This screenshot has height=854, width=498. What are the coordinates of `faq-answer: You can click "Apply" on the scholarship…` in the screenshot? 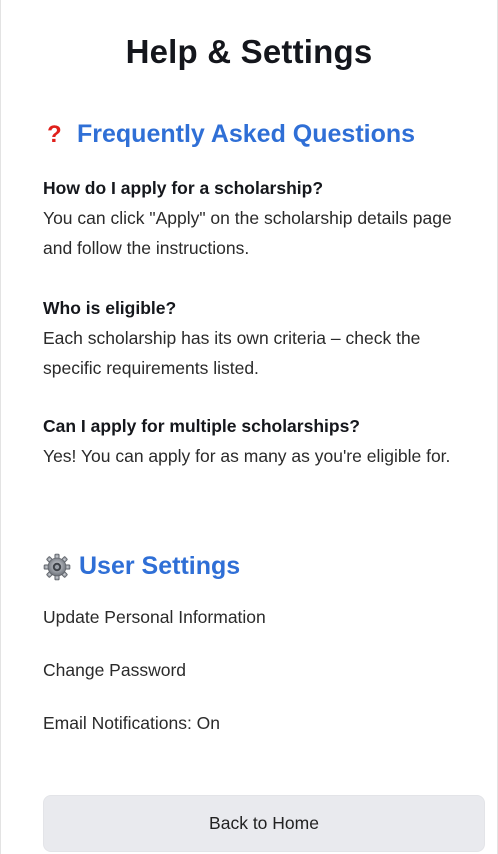 It's located at (247, 233).